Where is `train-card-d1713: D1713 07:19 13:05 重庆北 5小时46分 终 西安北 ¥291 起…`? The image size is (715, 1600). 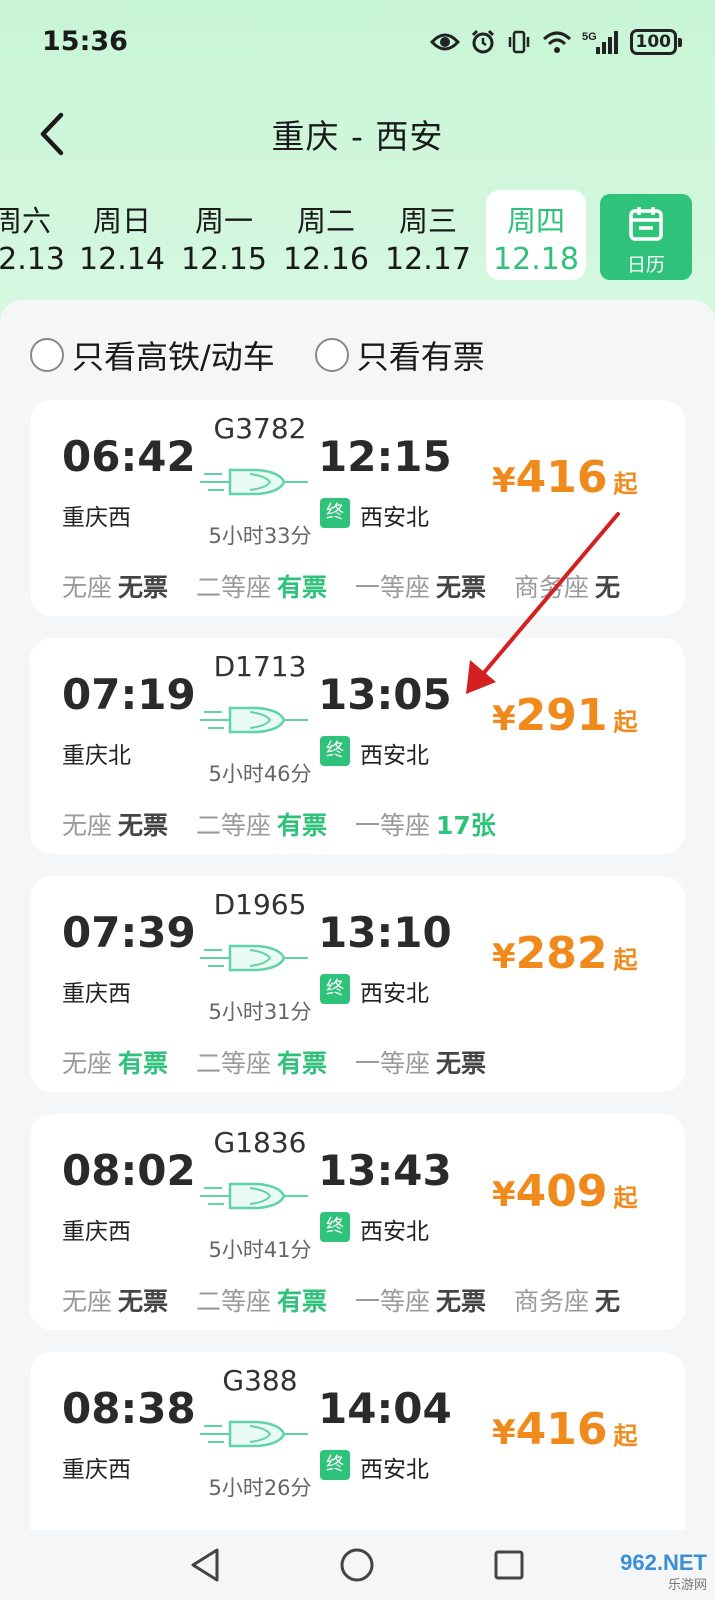 train-card-d1713: D1713 07:19 13:05 重庆北 5小时46分 终 西安北 ¥291 起… is located at coordinates (357, 746).